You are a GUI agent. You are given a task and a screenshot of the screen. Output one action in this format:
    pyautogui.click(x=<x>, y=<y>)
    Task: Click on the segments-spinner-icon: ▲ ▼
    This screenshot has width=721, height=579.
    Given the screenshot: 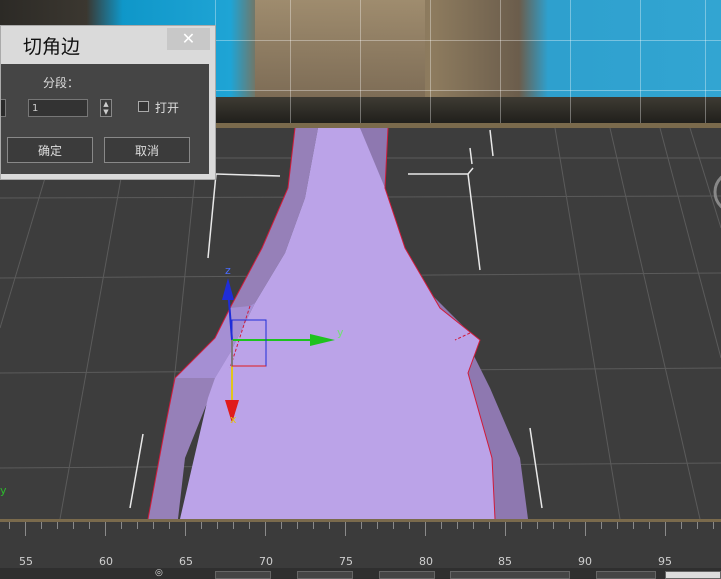 What is the action you would take?
    pyautogui.click(x=106, y=108)
    